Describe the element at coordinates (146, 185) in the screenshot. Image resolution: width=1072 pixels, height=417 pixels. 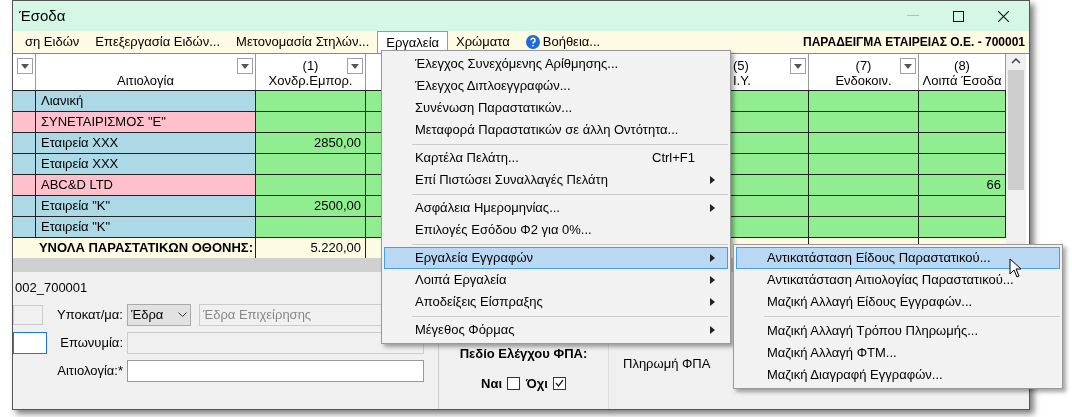
I see `table-cell: ABC&D LTD` at that location.